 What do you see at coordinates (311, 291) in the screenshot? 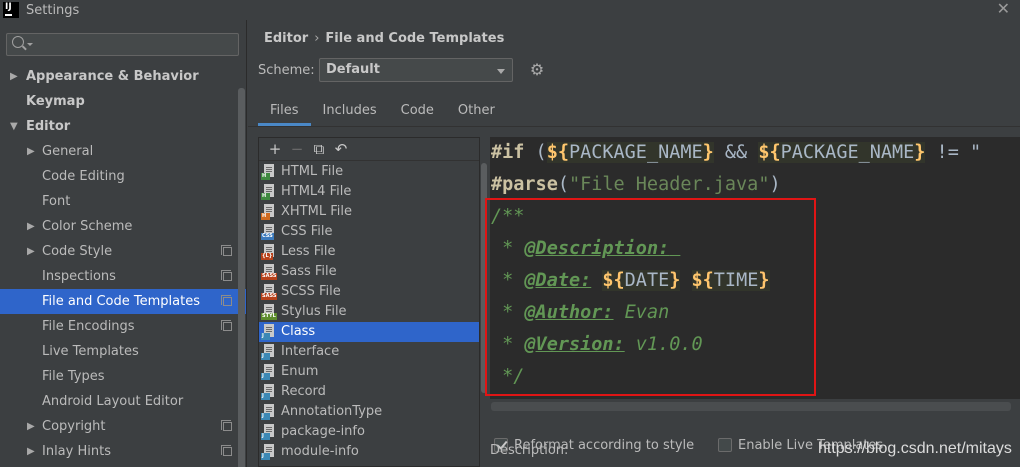
I see `template-name: SCSS File` at bounding box center [311, 291].